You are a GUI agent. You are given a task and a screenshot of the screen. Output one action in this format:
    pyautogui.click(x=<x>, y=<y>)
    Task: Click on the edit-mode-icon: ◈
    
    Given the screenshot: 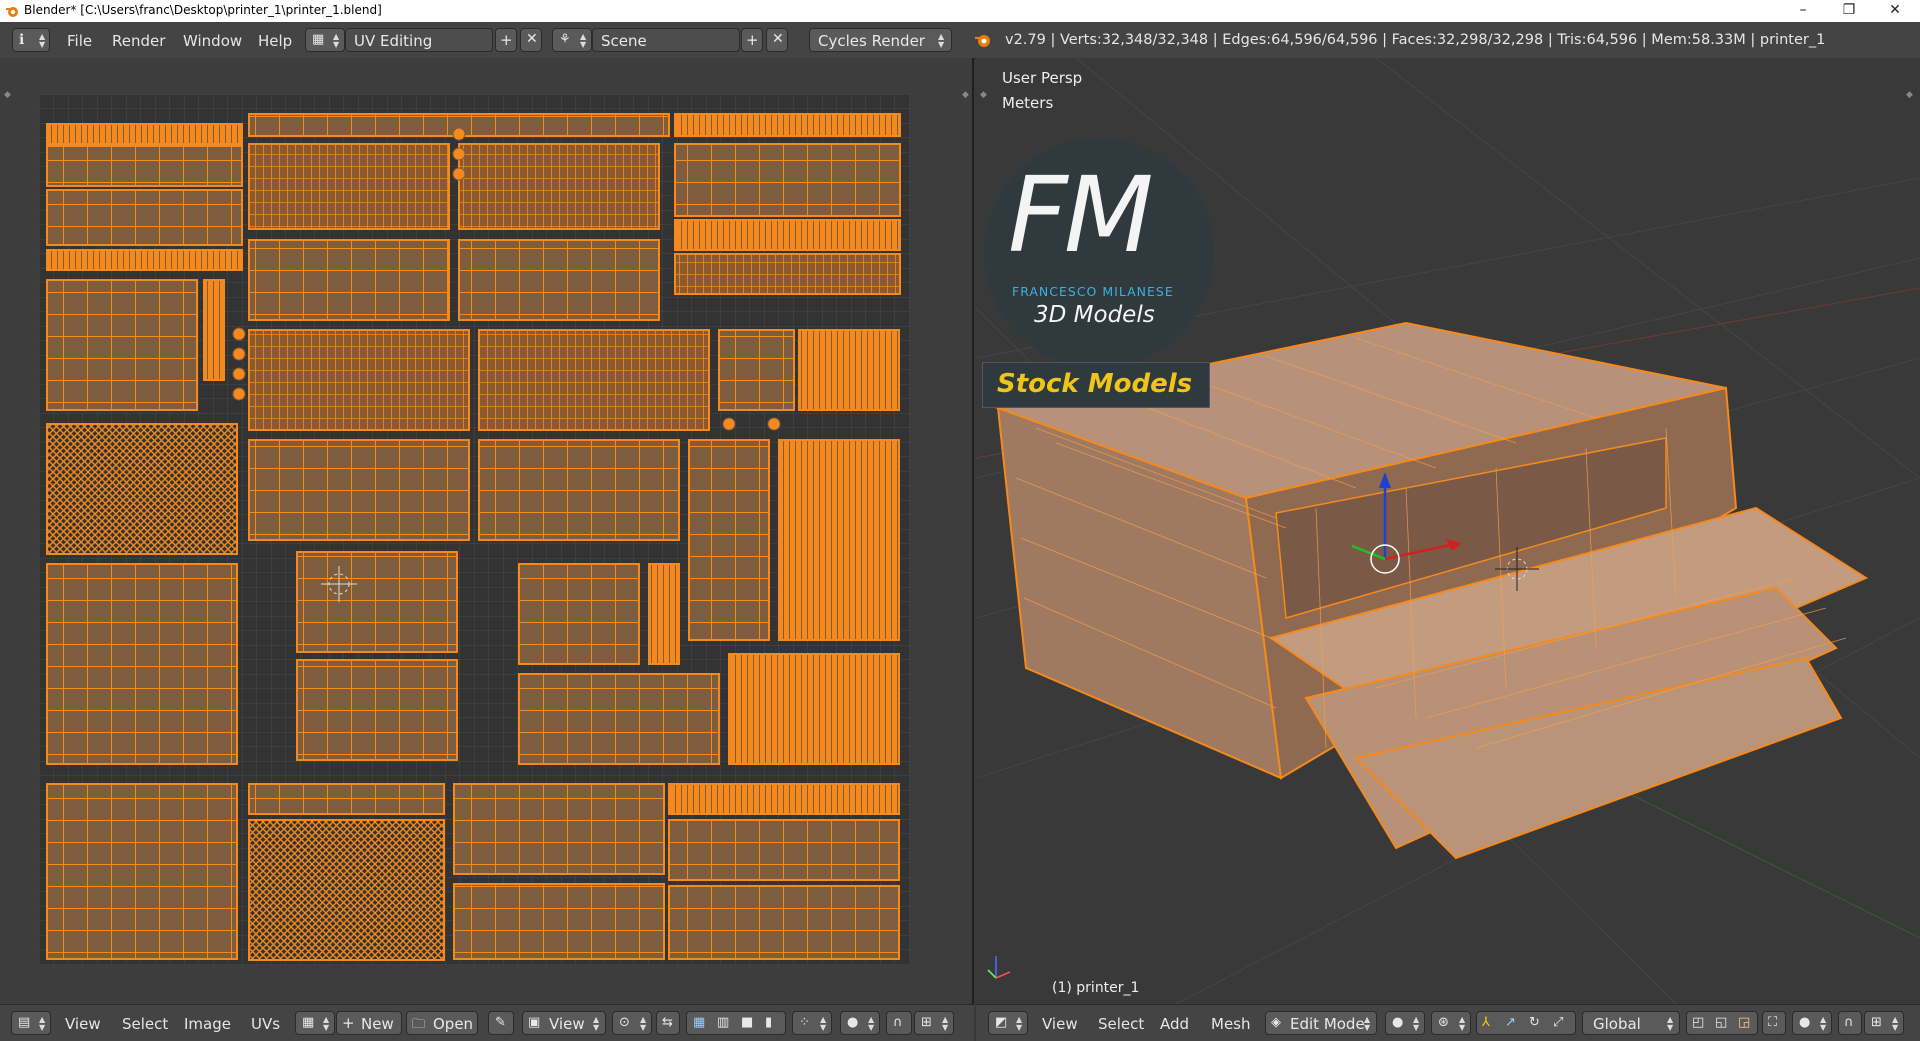 What is the action you would take?
    pyautogui.click(x=1276, y=1022)
    